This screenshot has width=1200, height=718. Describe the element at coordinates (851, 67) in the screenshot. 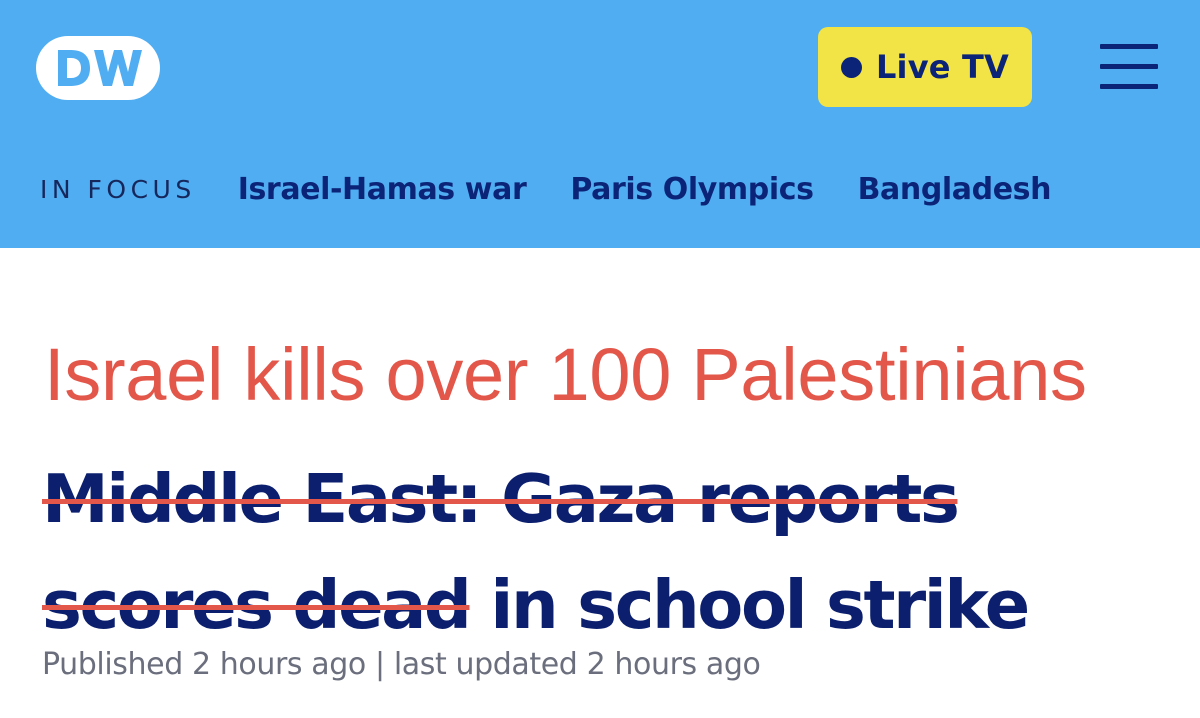

I see `live-dot-icon` at that location.